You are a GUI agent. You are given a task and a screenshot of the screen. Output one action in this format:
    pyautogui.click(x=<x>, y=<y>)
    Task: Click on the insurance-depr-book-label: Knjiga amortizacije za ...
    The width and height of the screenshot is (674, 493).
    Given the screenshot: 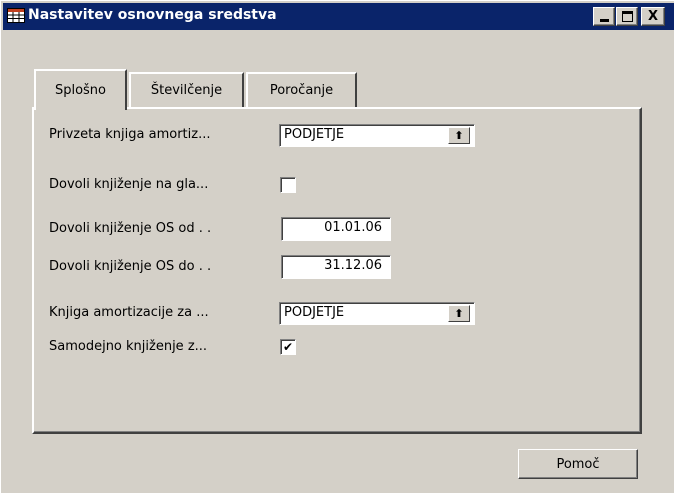 What is the action you would take?
    pyautogui.click(x=129, y=312)
    